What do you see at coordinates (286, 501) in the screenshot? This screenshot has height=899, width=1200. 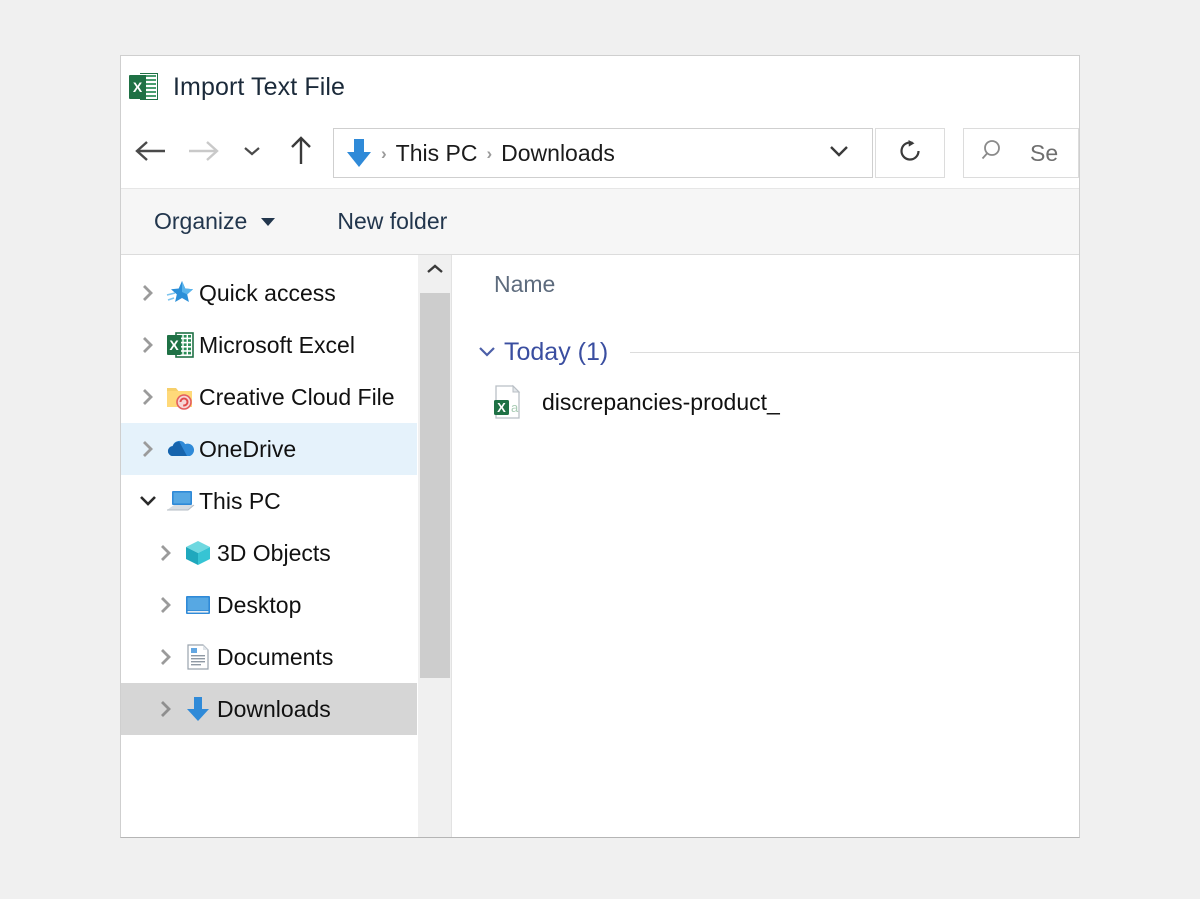 I see `sidebar-item-this-pc: This PC` at bounding box center [286, 501].